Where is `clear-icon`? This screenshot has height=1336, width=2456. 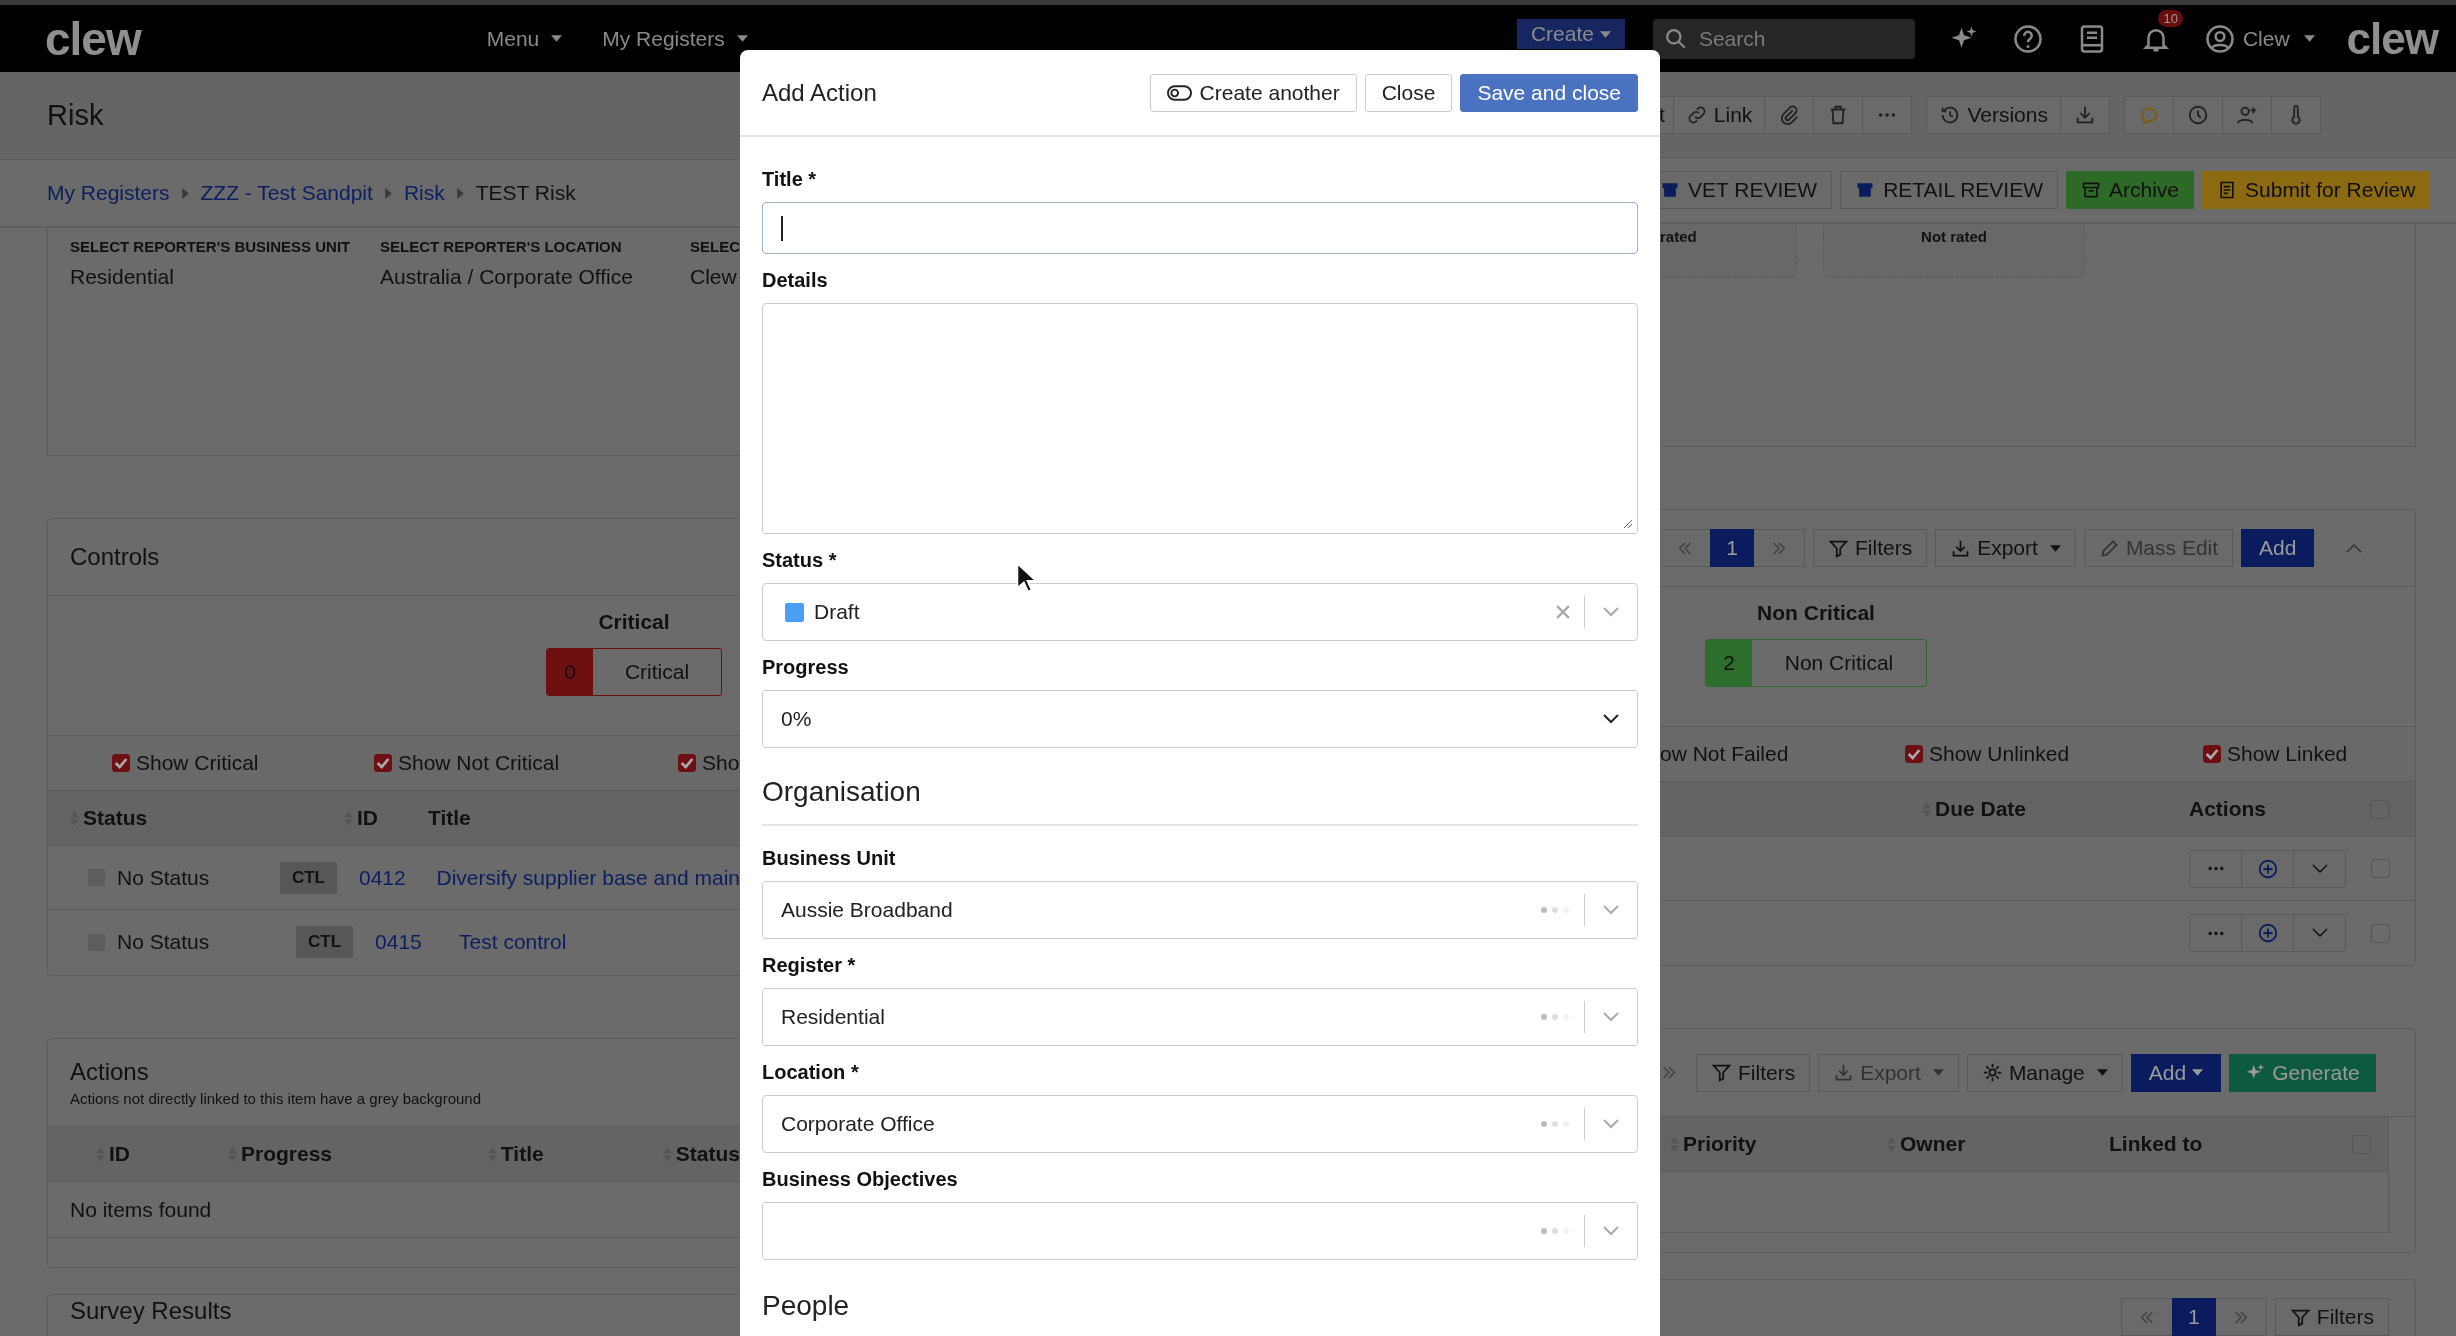 clear-icon is located at coordinates (1563, 612).